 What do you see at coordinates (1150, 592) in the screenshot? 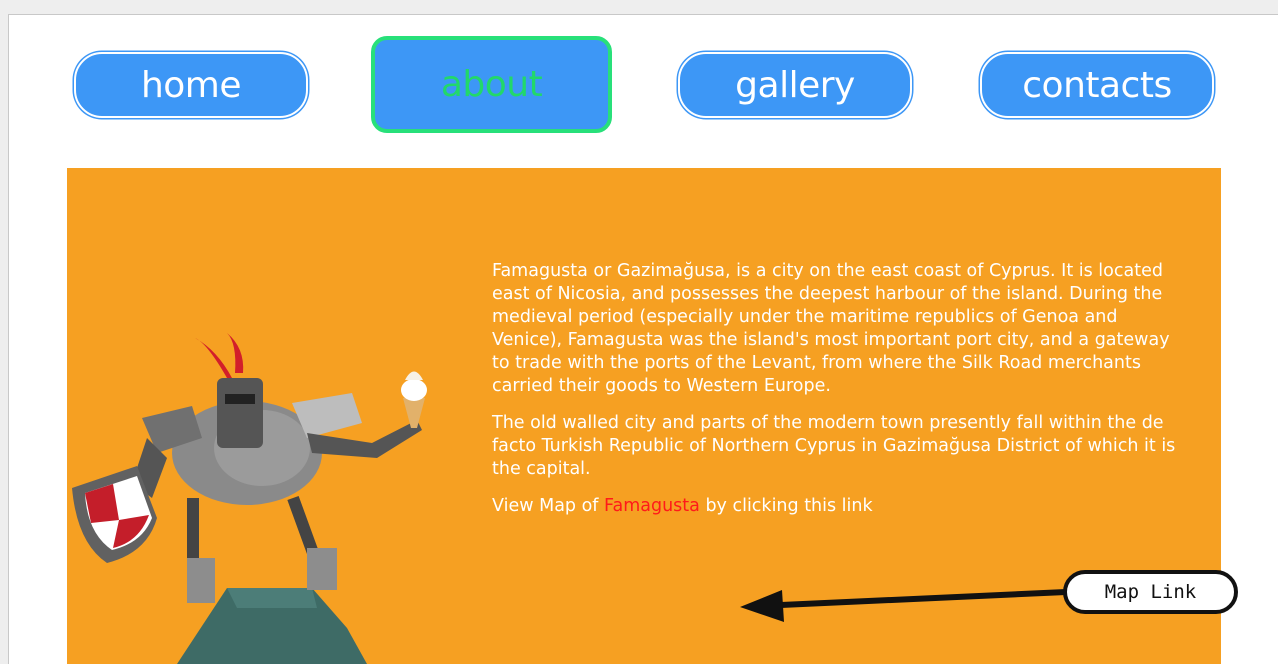
I see `map-link-callout: Map Link` at bounding box center [1150, 592].